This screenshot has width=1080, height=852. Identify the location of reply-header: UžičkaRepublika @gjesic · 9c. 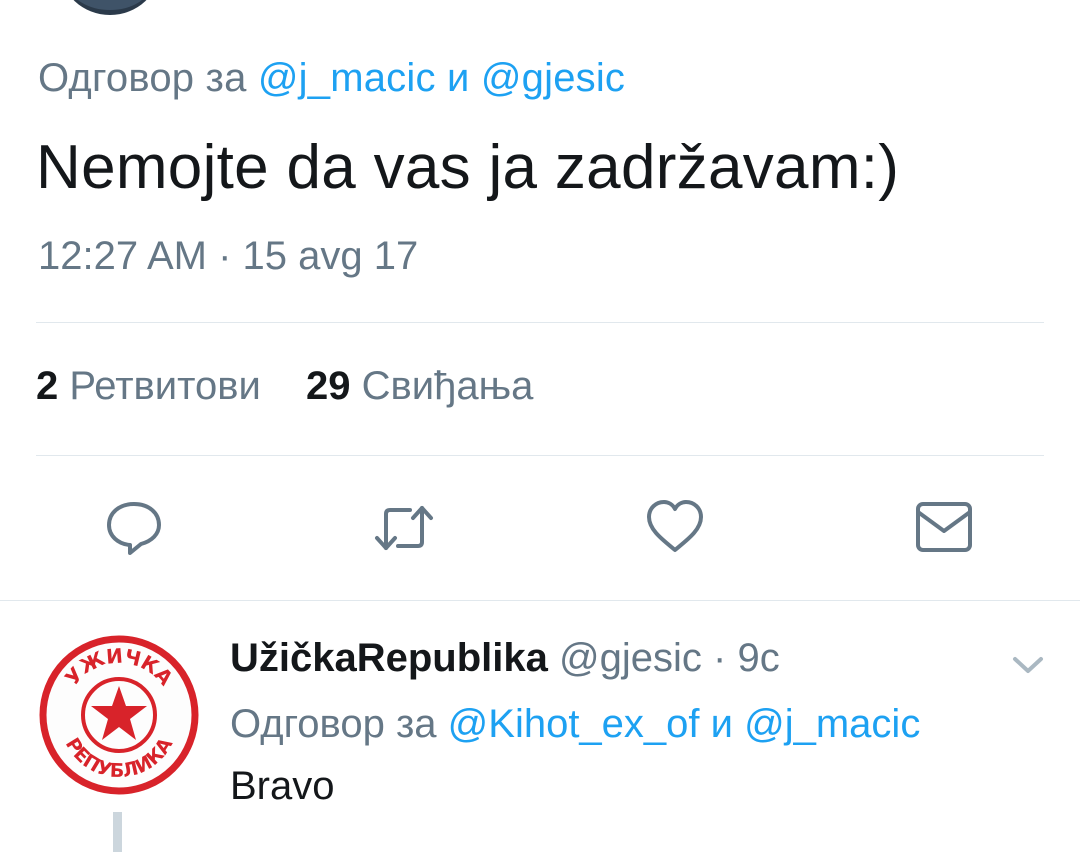
(505, 658).